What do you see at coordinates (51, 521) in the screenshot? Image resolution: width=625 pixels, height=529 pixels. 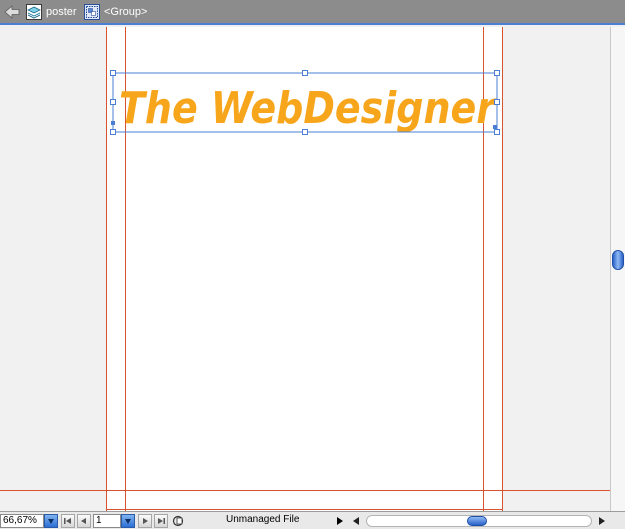 I see `zoom-dropdown-button` at bounding box center [51, 521].